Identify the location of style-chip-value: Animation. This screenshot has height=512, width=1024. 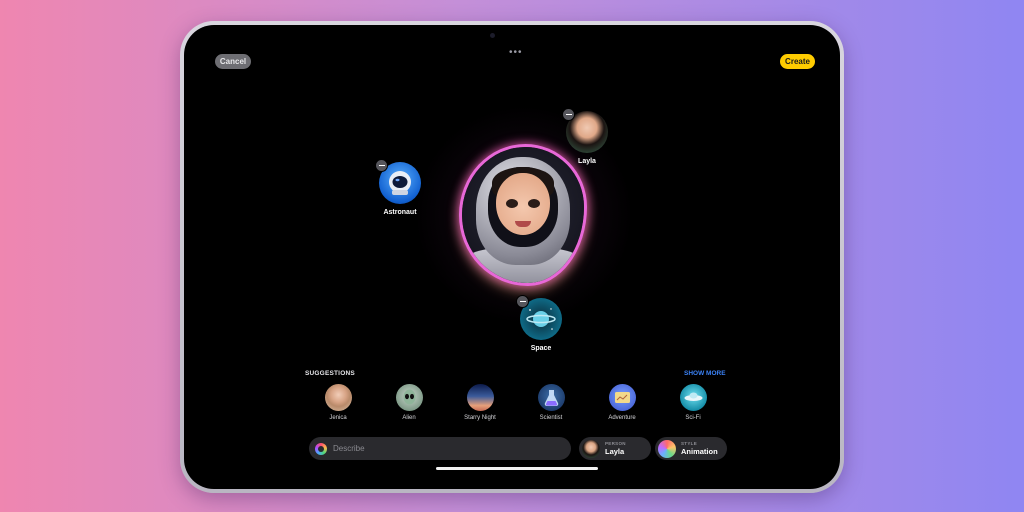
(699, 451).